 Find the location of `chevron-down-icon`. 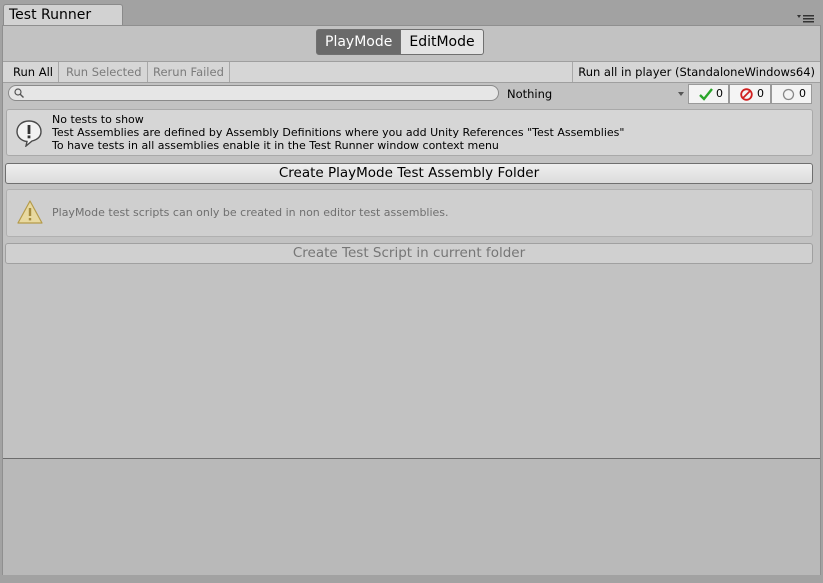

chevron-down-icon is located at coordinates (681, 94).